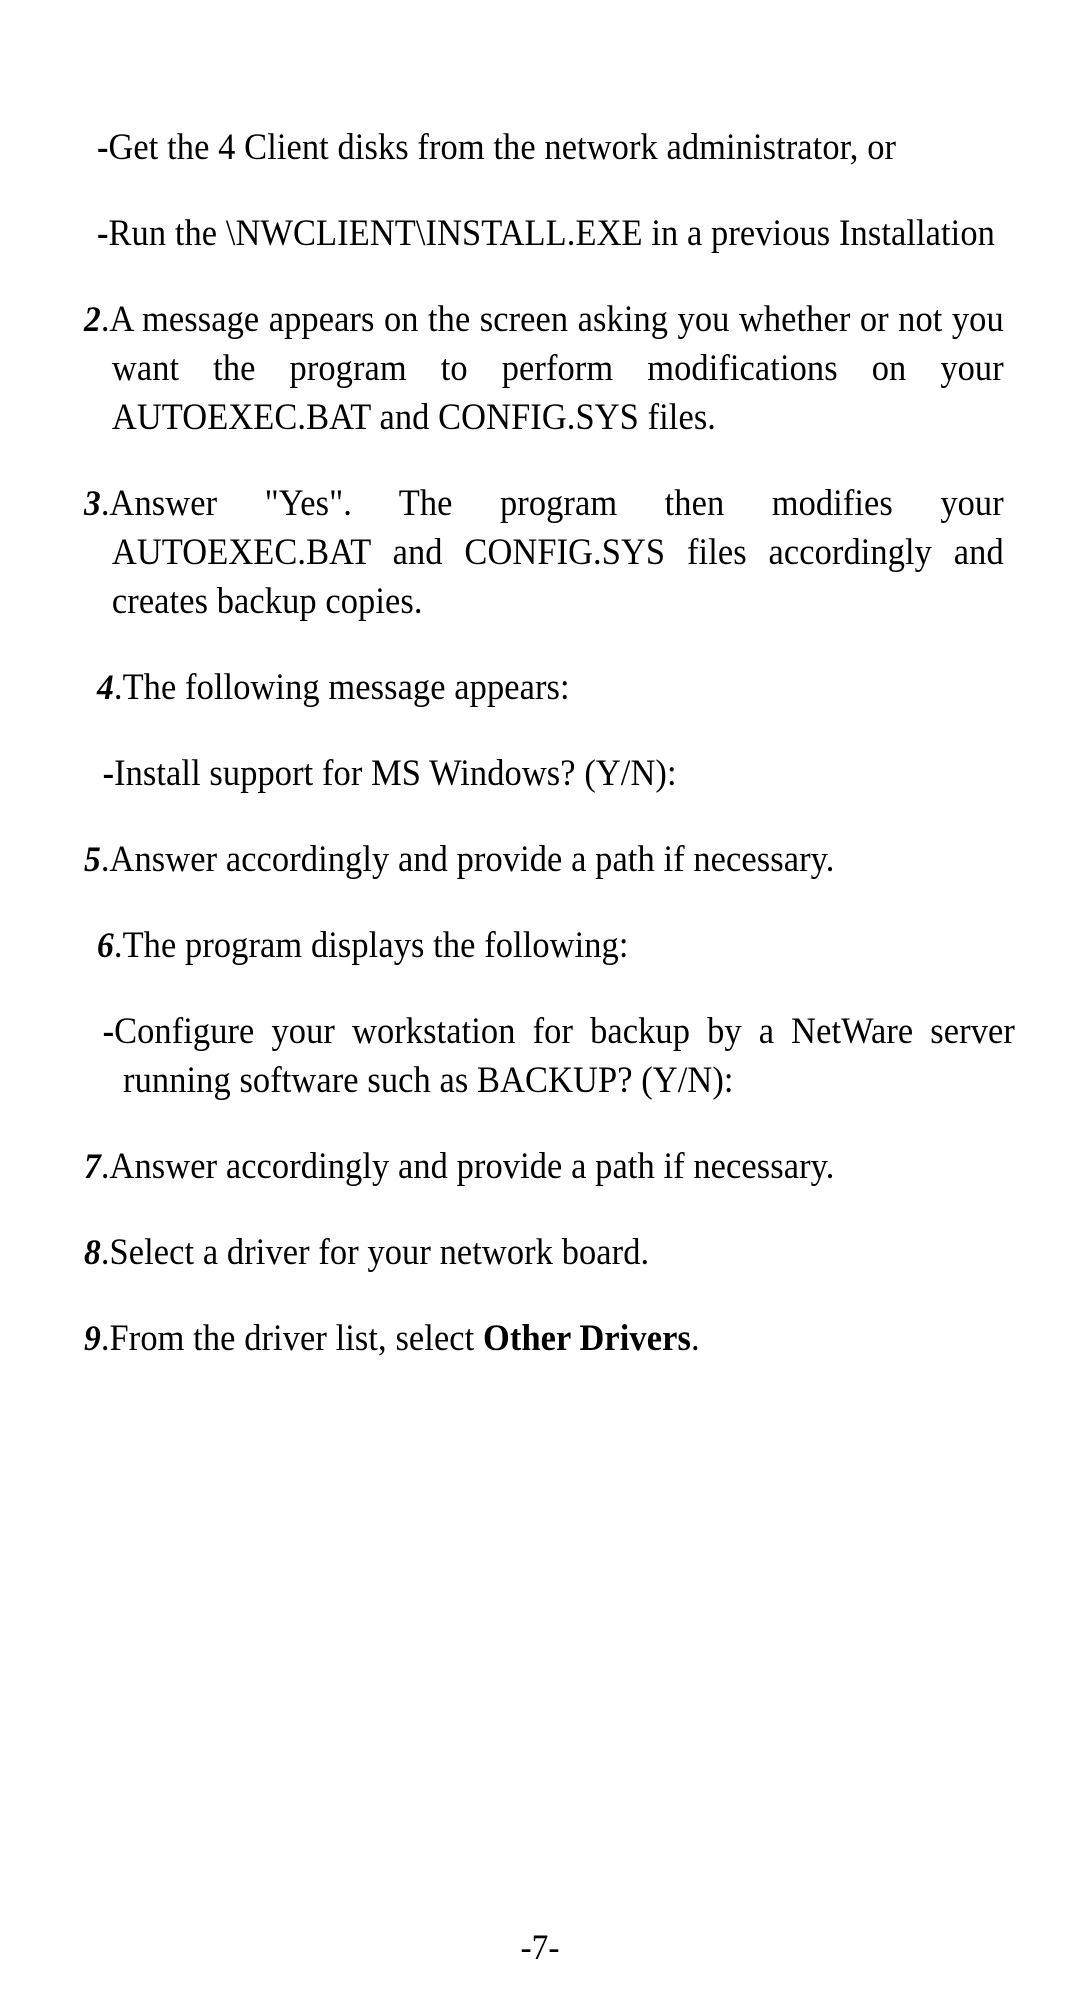  Describe the element at coordinates (92, 1252) in the screenshot. I see `step-number: 8` at that location.